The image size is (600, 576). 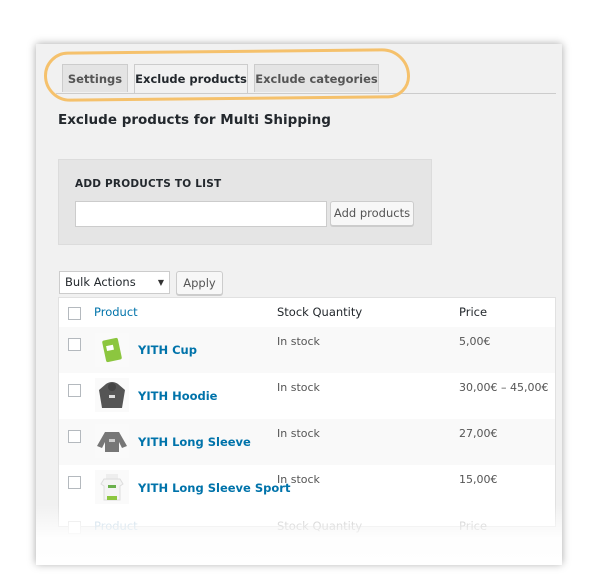 I want to click on price: 27,00€, so click(x=478, y=433).